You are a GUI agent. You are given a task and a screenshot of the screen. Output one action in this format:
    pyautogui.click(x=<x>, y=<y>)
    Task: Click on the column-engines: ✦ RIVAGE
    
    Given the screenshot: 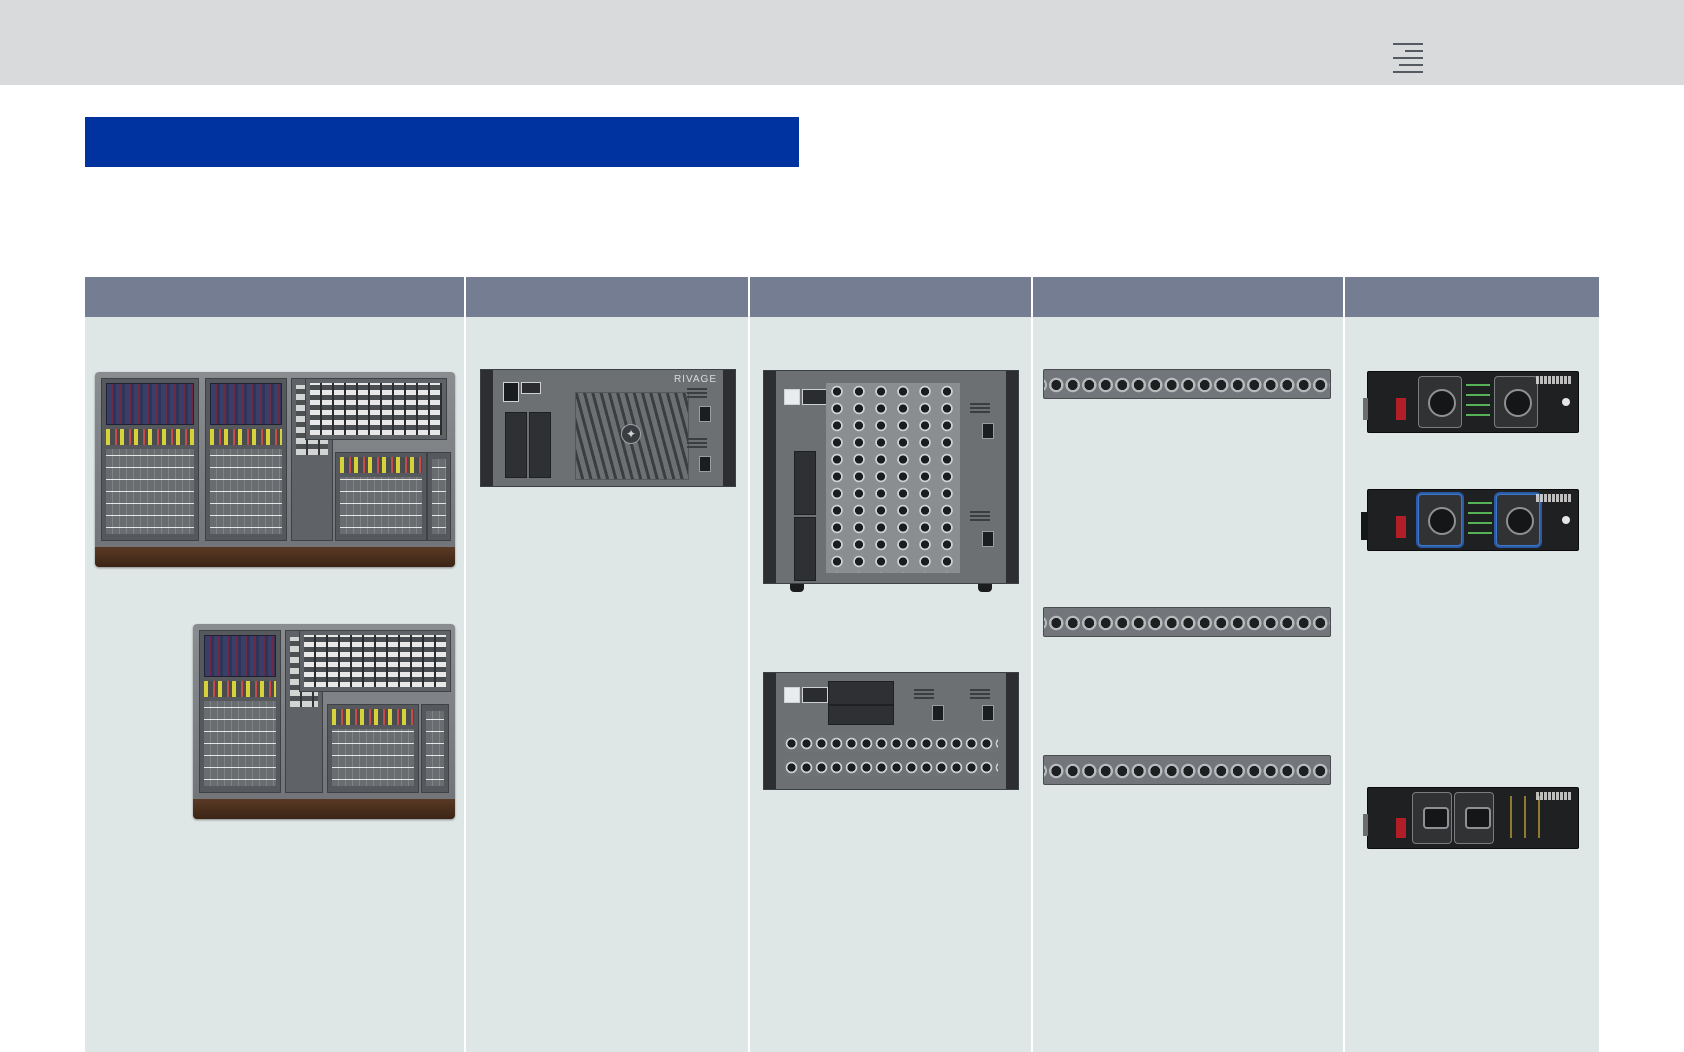 What is the action you would take?
    pyautogui.click(x=607, y=664)
    